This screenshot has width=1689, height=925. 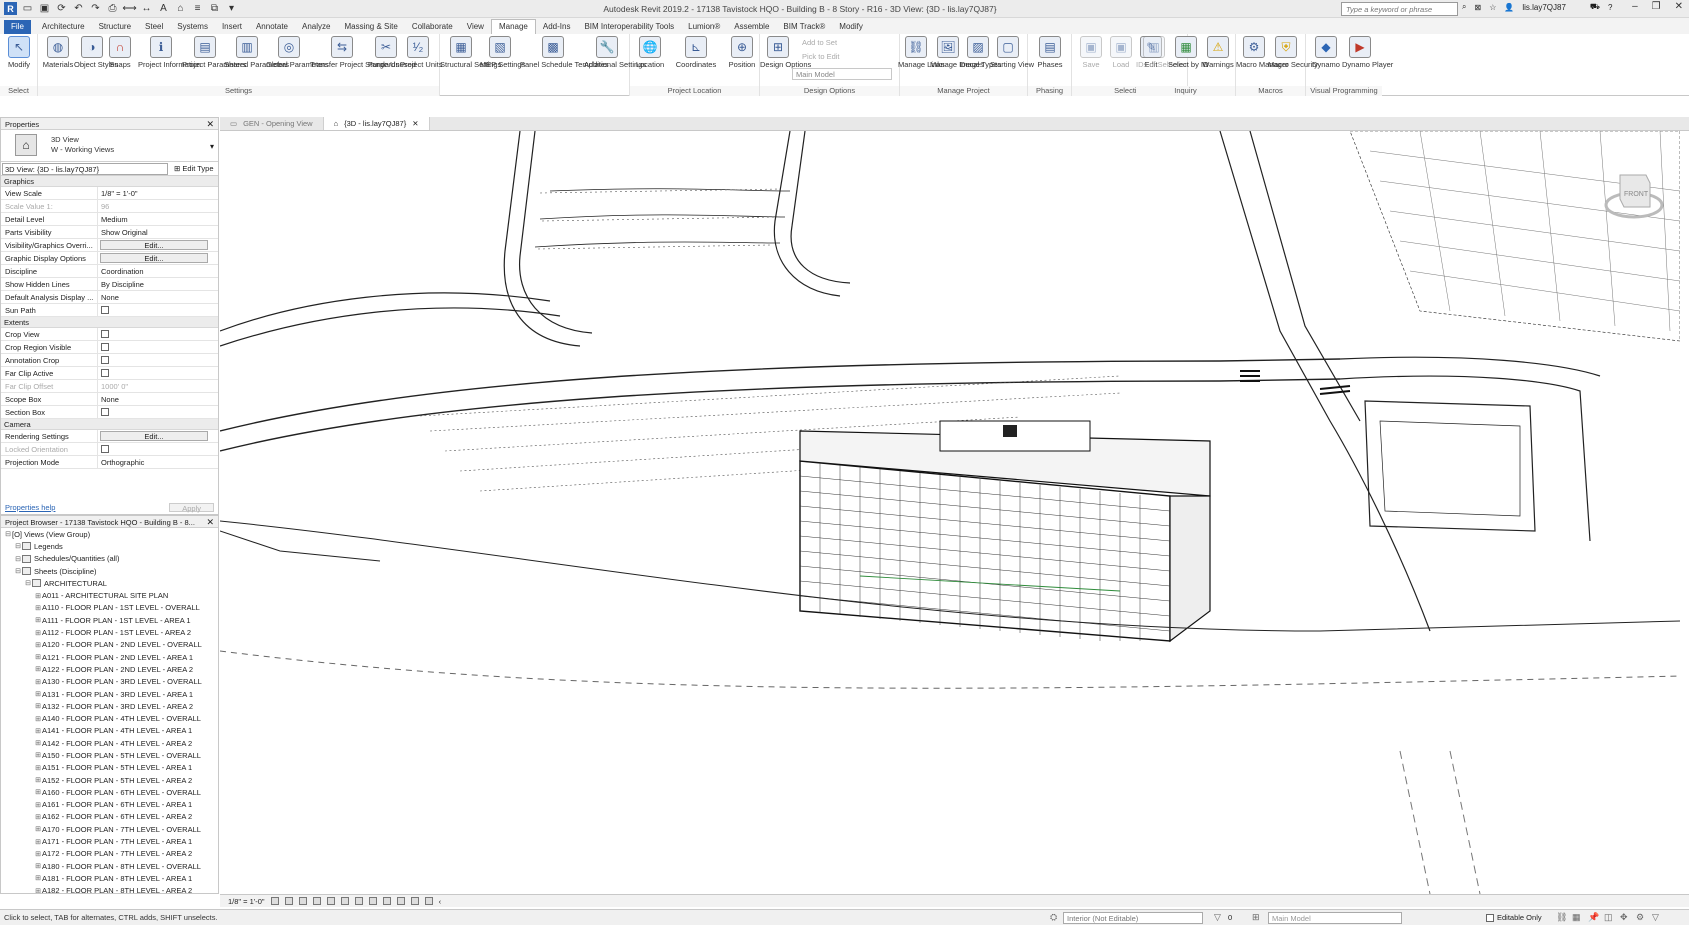 What do you see at coordinates (109, 583) in the screenshot?
I see `tree-item: ⊟ ARCHITECTURAL` at bounding box center [109, 583].